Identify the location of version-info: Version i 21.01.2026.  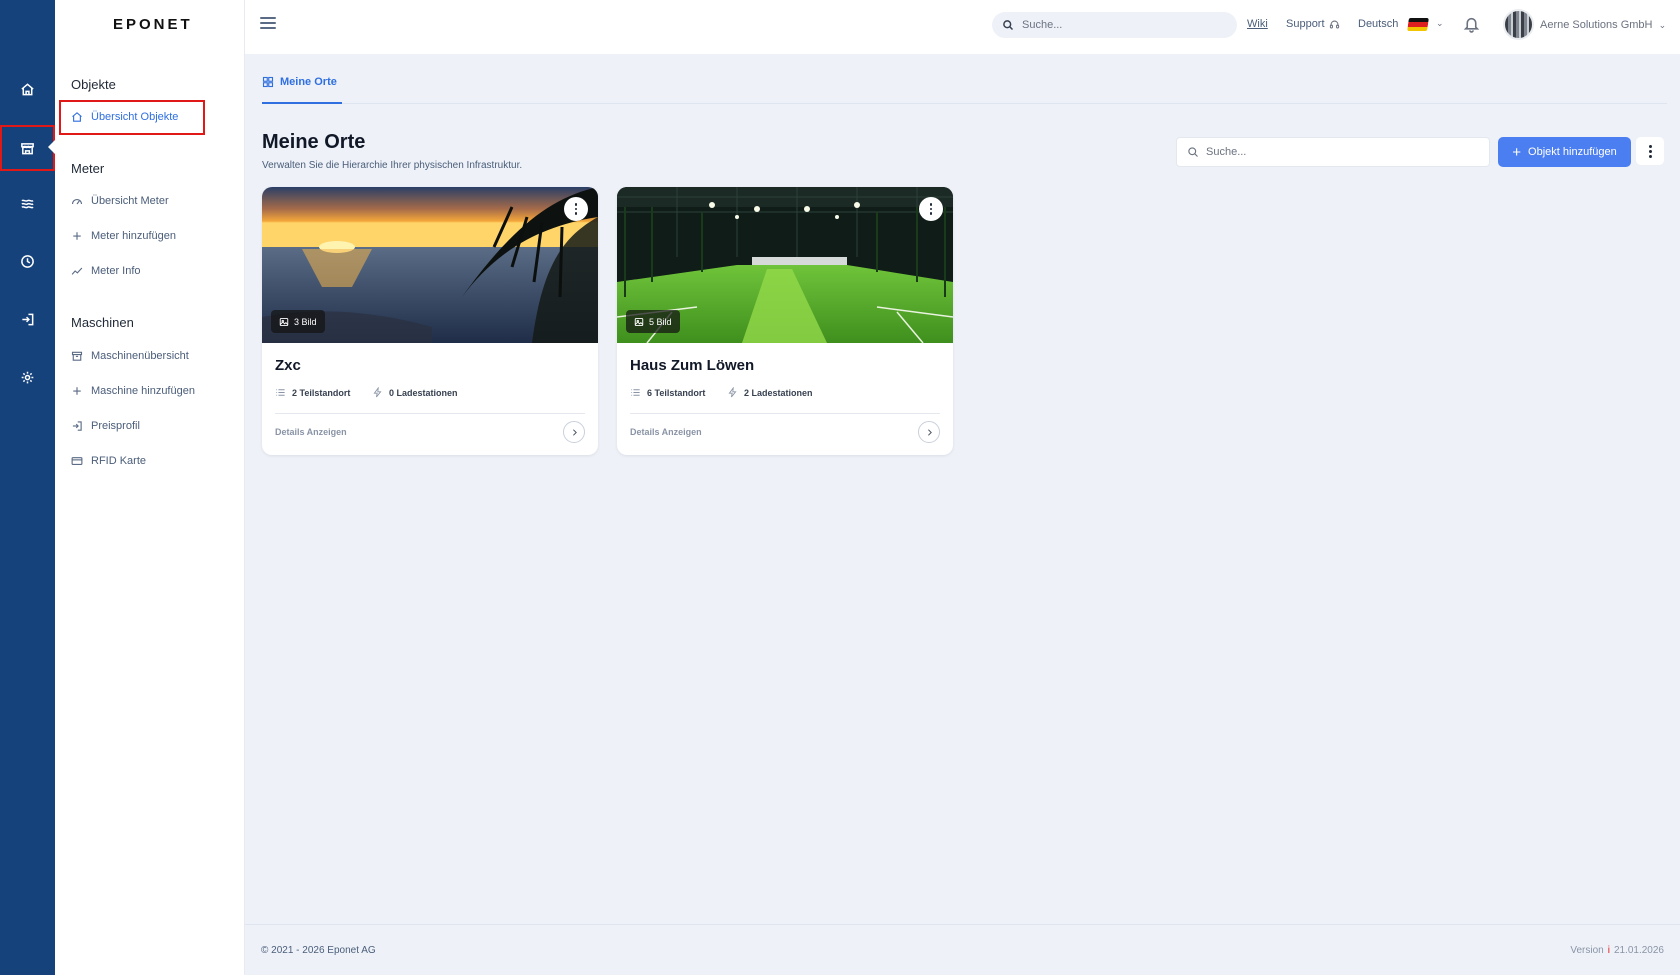
(1617, 950).